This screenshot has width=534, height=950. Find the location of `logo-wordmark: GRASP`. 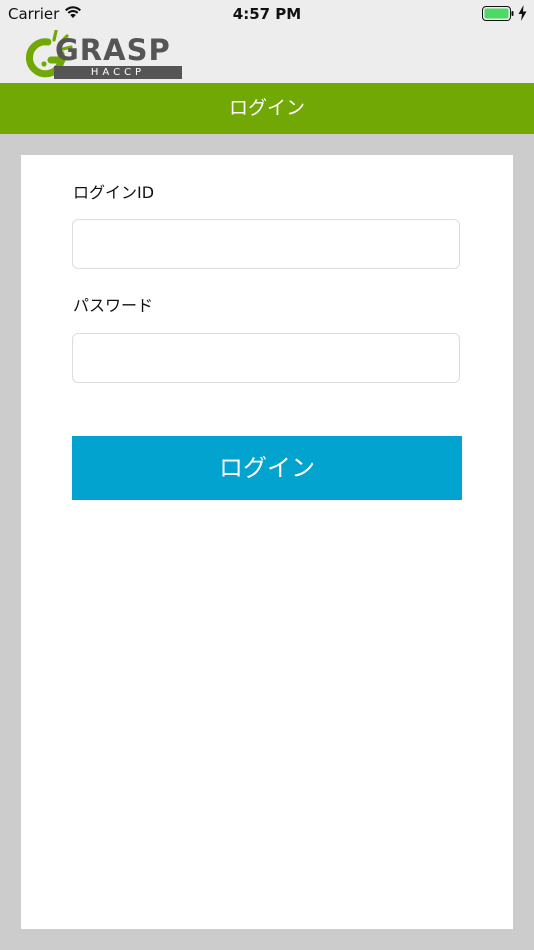

logo-wordmark: GRASP is located at coordinates (113, 50).